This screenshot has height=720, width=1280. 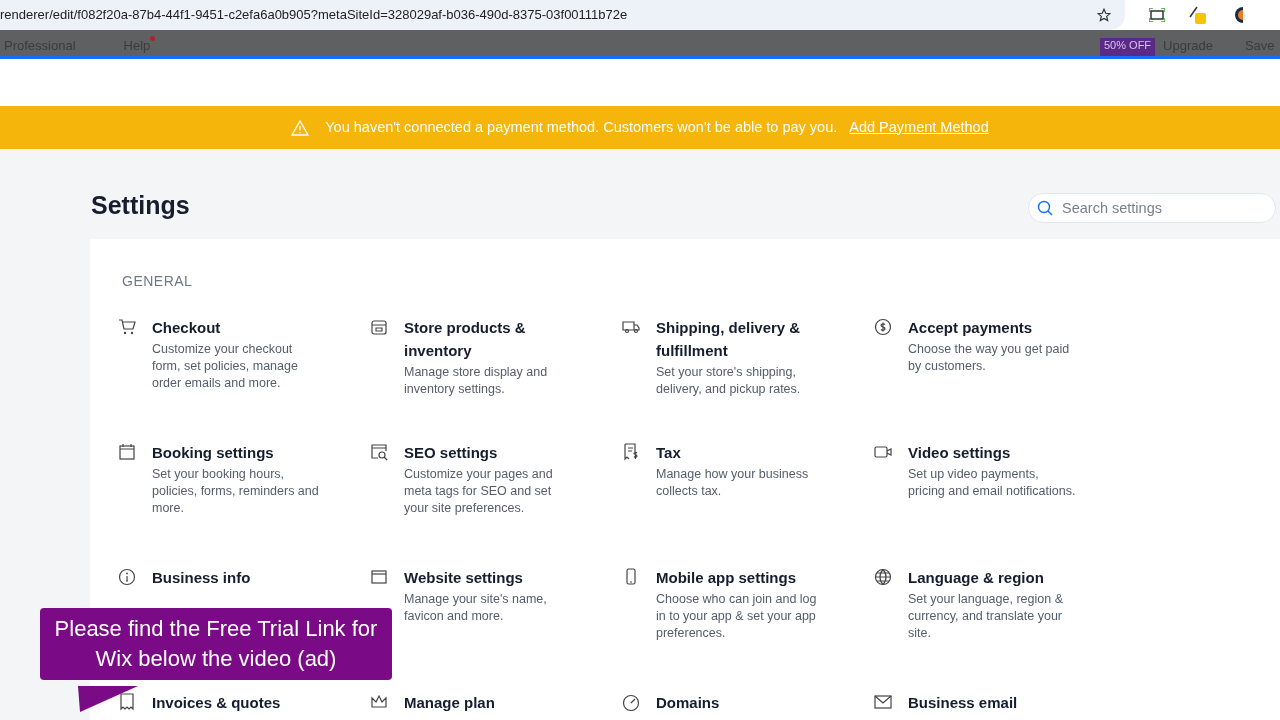 What do you see at coordinates (631, 327) in the screenshot?
I see `truck-icon` at bounding box center [631, 327].